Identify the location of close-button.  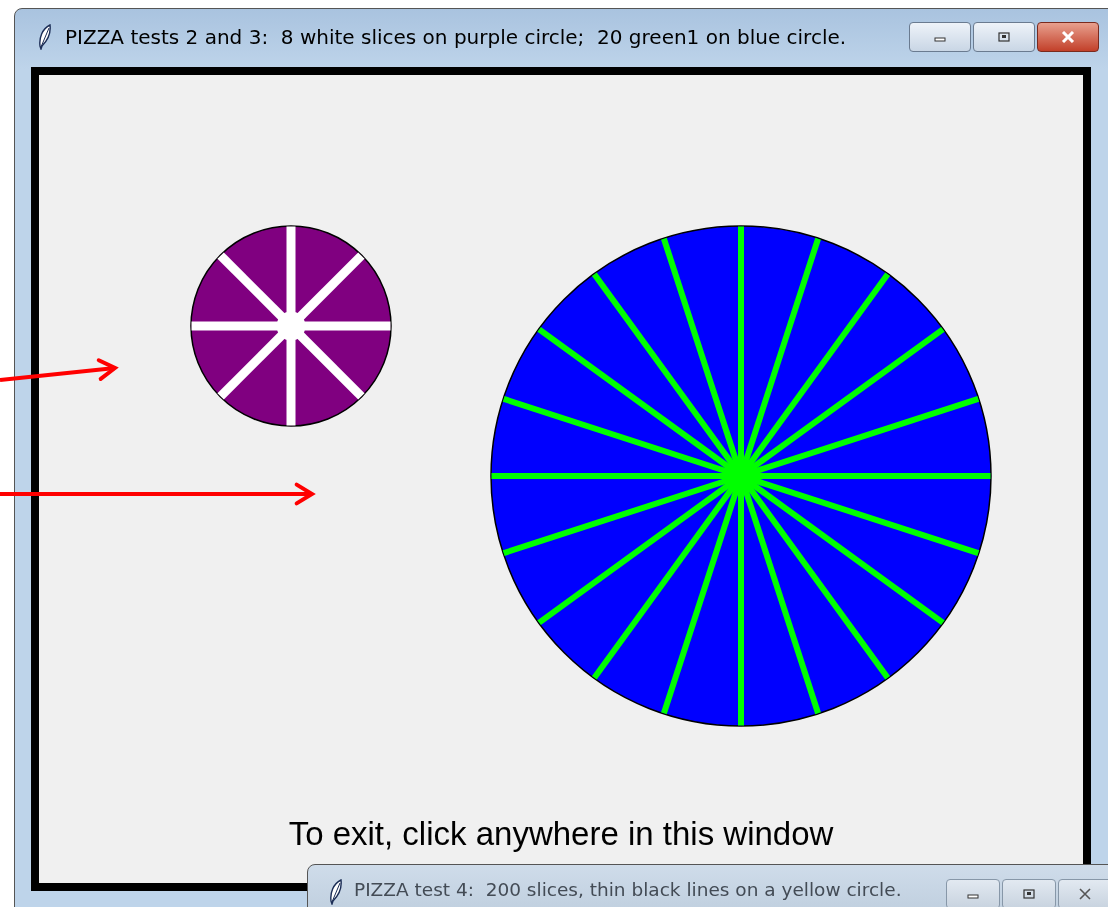
(1068, 37).